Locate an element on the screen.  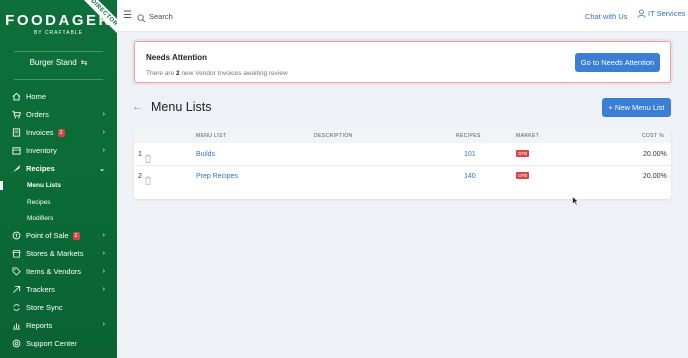
sidebar-item-label: Point of Sale is located at coordinates (47, 236).